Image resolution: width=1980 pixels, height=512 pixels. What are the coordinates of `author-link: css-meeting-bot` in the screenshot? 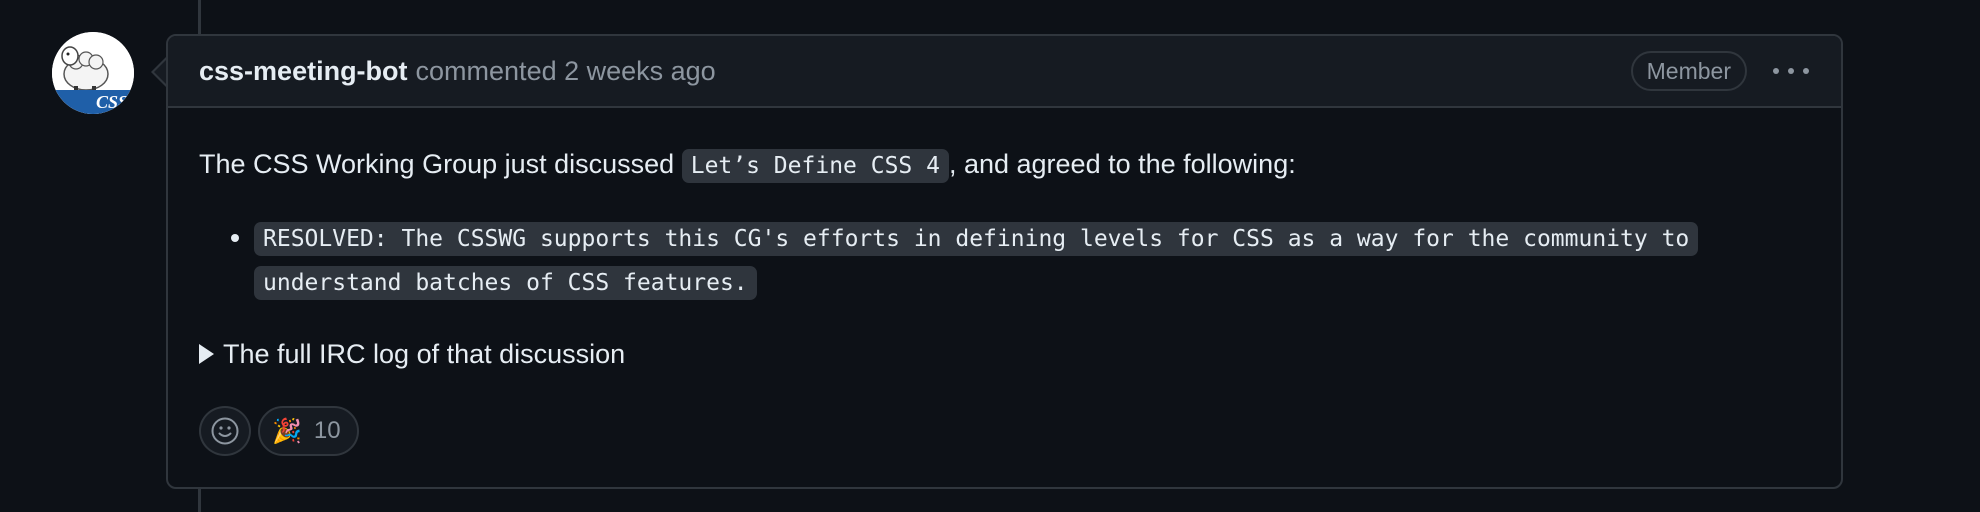 It's located at (303, 71).